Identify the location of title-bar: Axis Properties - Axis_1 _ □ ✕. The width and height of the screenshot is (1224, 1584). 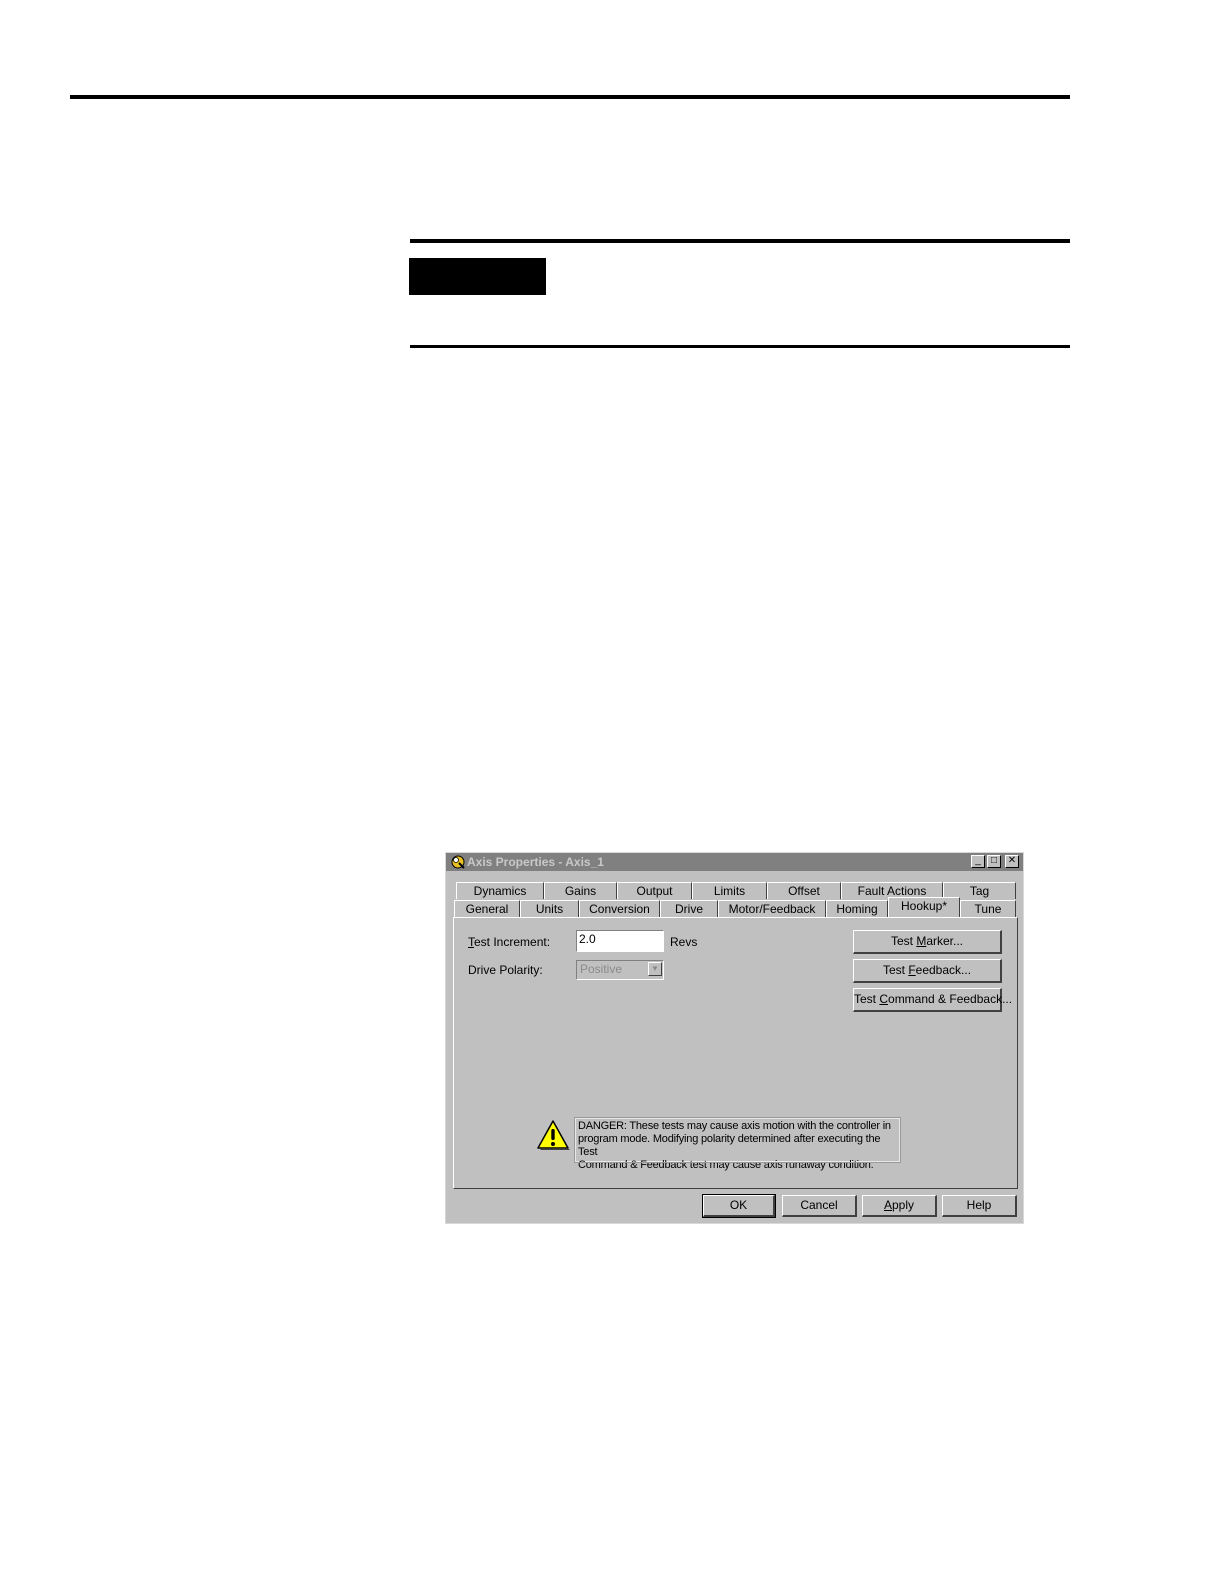
(734, 862).